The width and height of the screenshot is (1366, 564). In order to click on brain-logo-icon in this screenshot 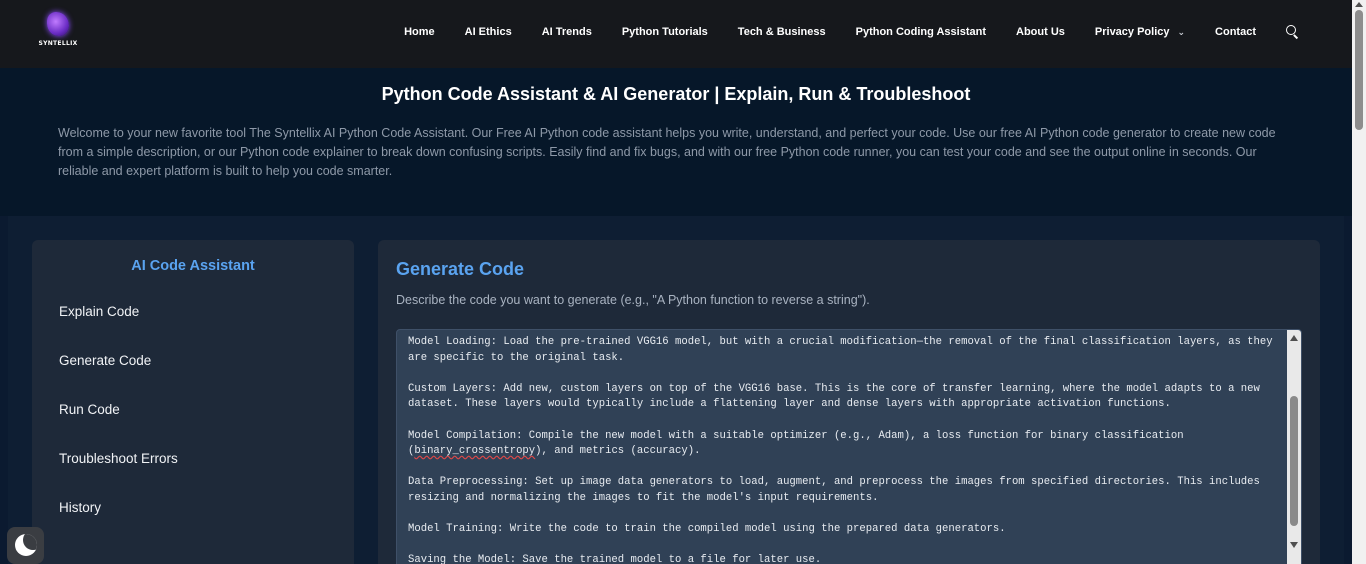, I will do `click(58, 24)`.